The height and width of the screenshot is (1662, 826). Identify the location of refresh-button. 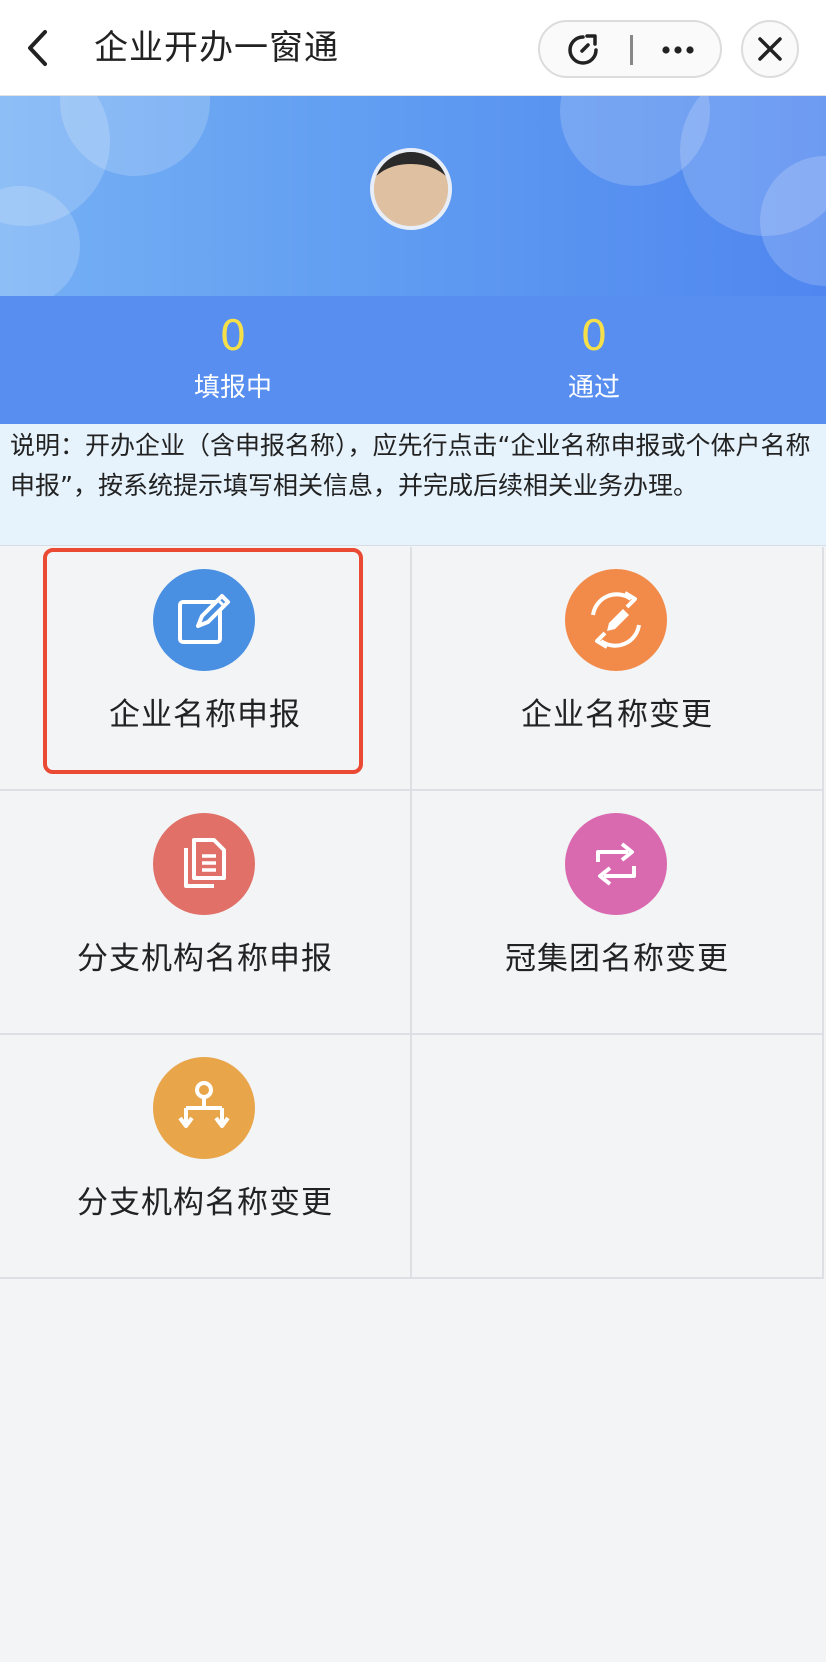
(583, 50).